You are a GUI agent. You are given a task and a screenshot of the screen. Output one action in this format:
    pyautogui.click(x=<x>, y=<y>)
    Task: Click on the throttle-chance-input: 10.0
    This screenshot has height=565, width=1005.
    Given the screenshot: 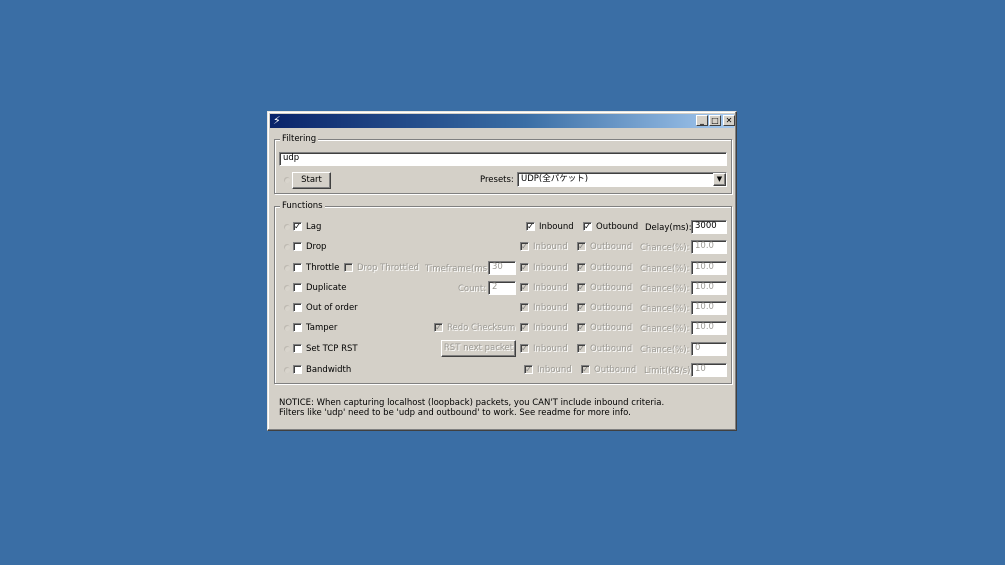 What is the action you would take?
    pyautogui.click(x=709, y=268)
    